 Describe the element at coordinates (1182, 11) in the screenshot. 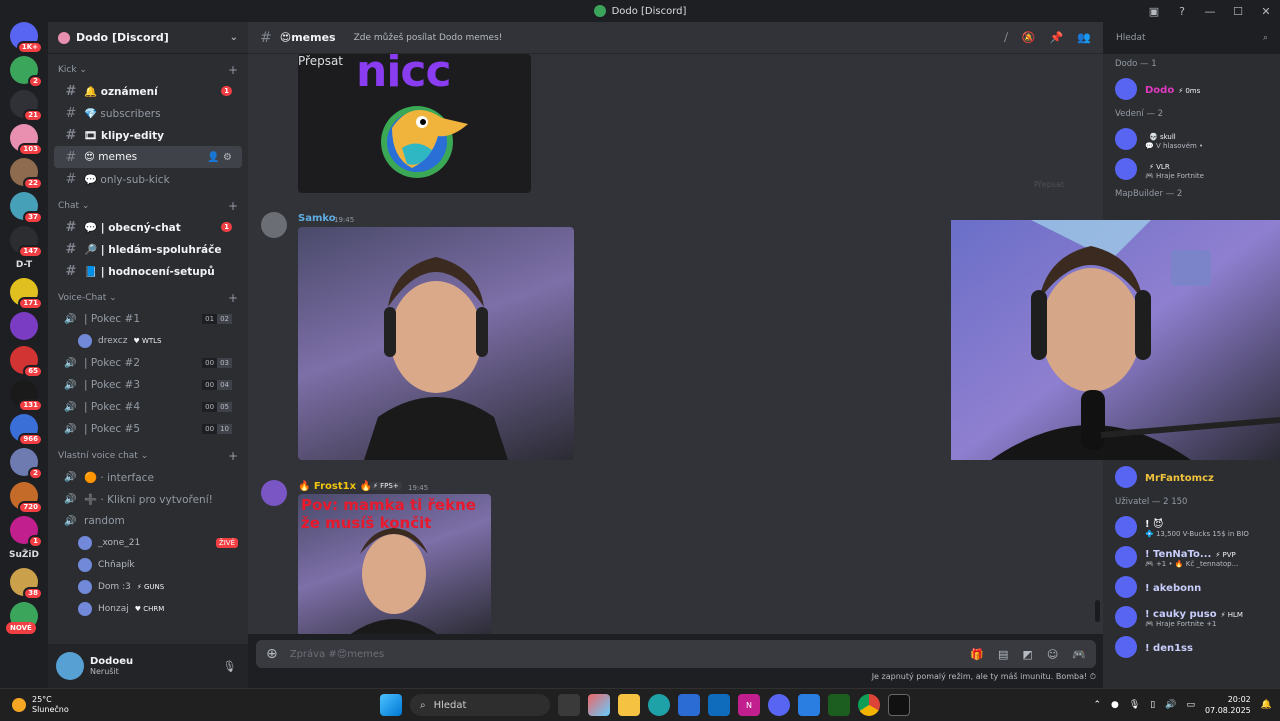

I see `help-icon: ?` at that location.